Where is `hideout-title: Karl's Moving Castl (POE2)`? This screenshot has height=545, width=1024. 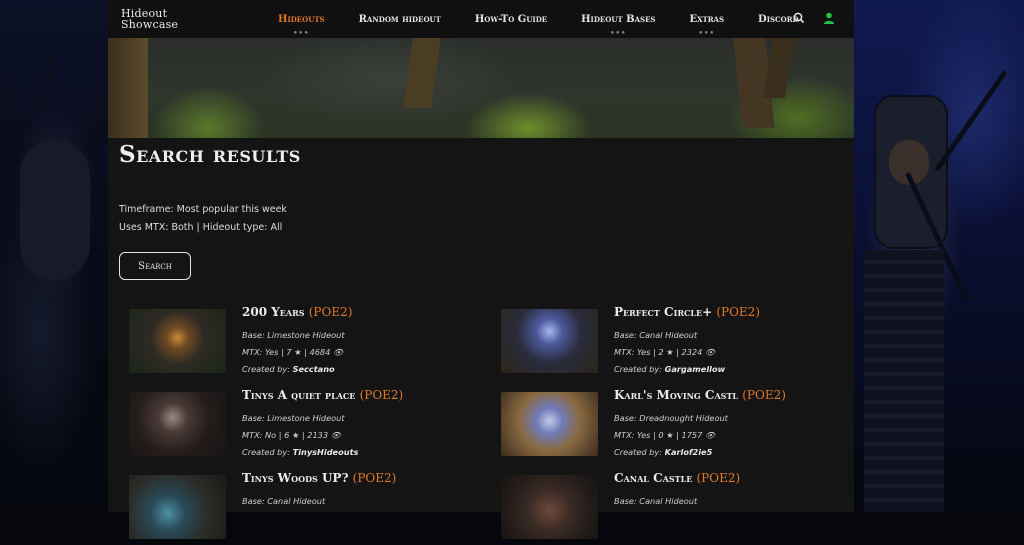
hideout-title: Karl's Moving Castl (POE2) is located at coordinates (700, 395).